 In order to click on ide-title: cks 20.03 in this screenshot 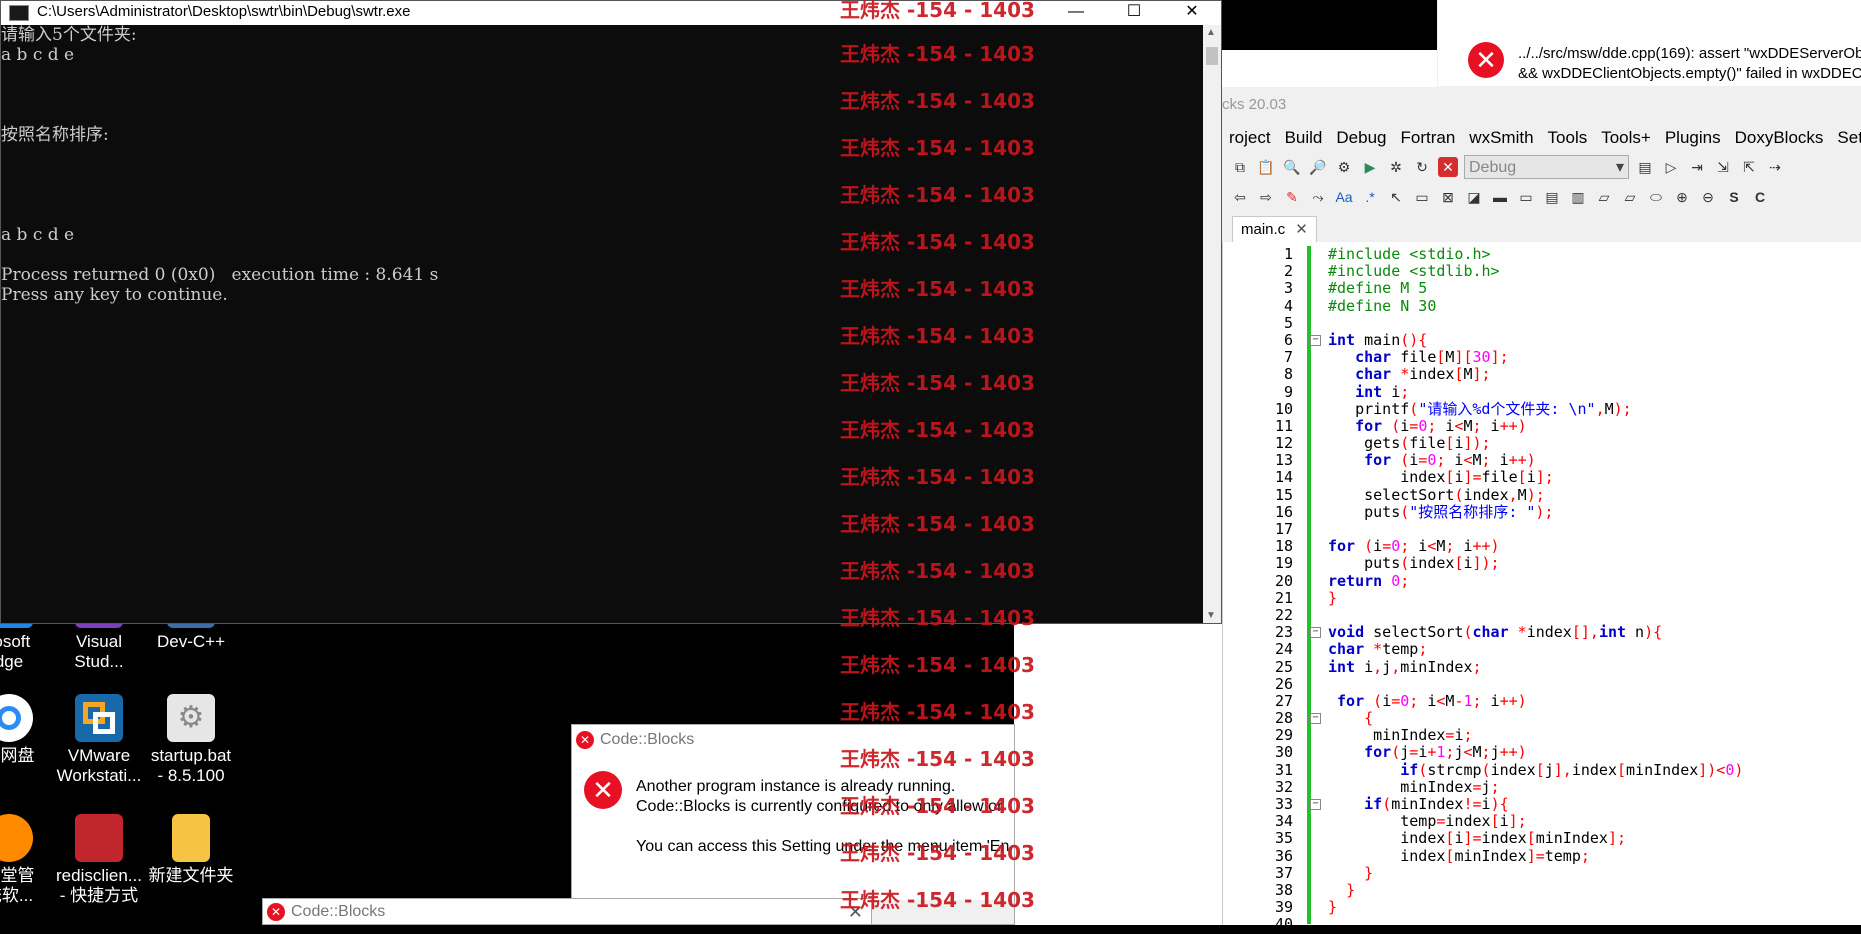, I will do `click(1254, 104)`.